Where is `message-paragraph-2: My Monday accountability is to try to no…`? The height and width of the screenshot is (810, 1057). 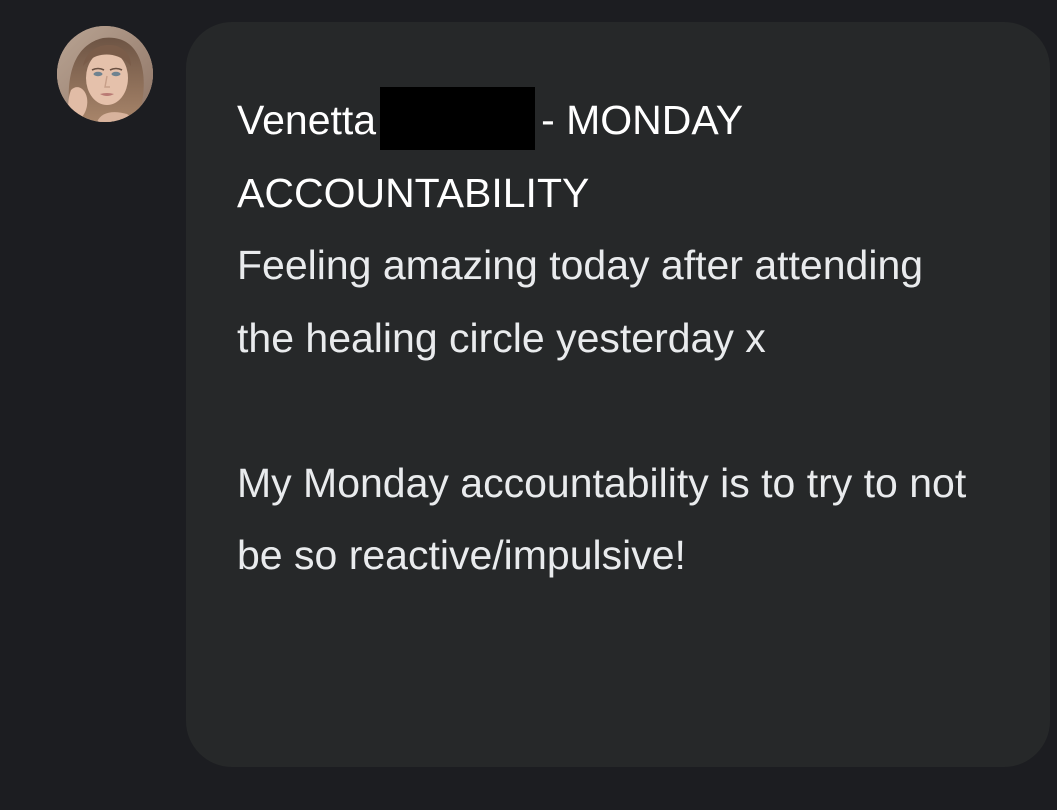
message-paragraph-2: My Monday accountability is to try to no… is located at coordinates (602, 519).